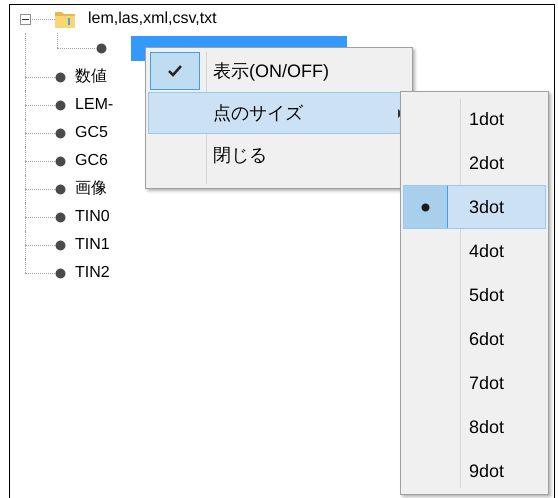 This screenshot has width=558, height=498. Describe the element at coordinates (92, 217) in the screenshot. I see `tree-item: TIN0` at that location.